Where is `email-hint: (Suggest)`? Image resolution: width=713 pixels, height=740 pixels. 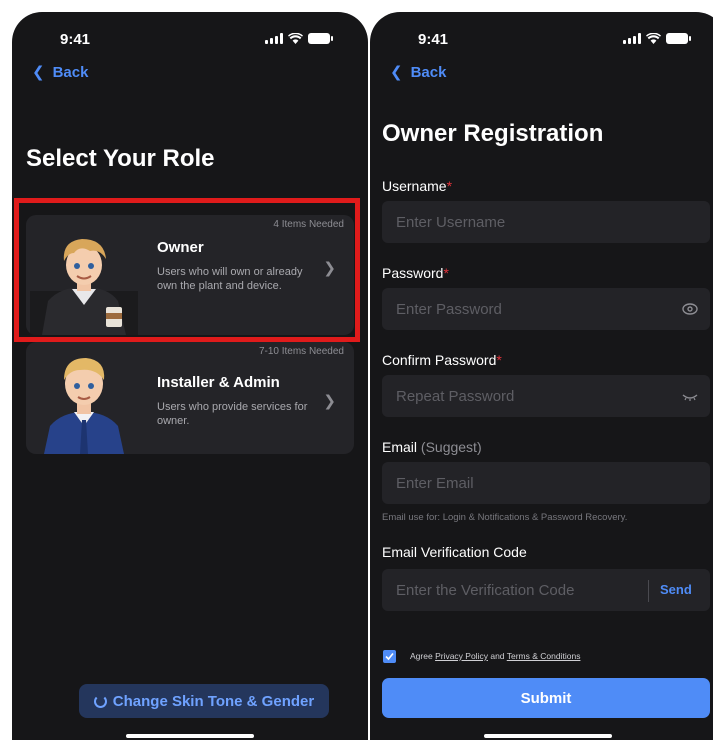
email-hint: (Suggest) is located at coordinates (451, 447).